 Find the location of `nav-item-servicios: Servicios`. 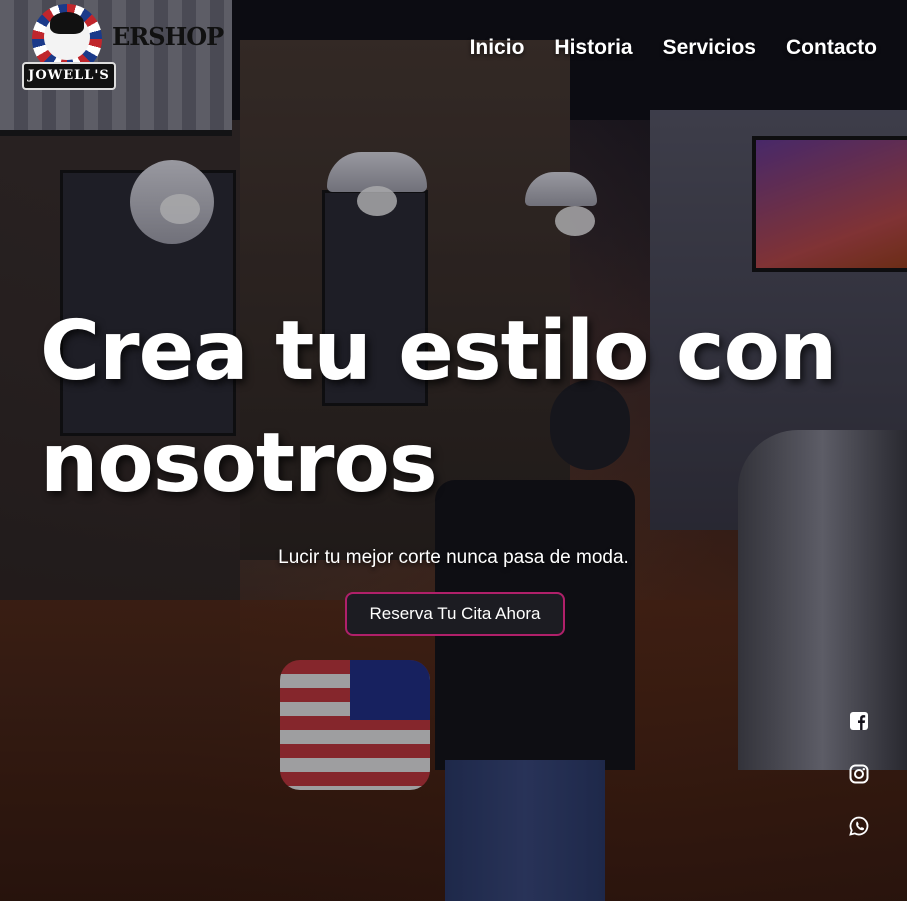

nav-item-servicios: Servicios is located at coordinates (709, 48).